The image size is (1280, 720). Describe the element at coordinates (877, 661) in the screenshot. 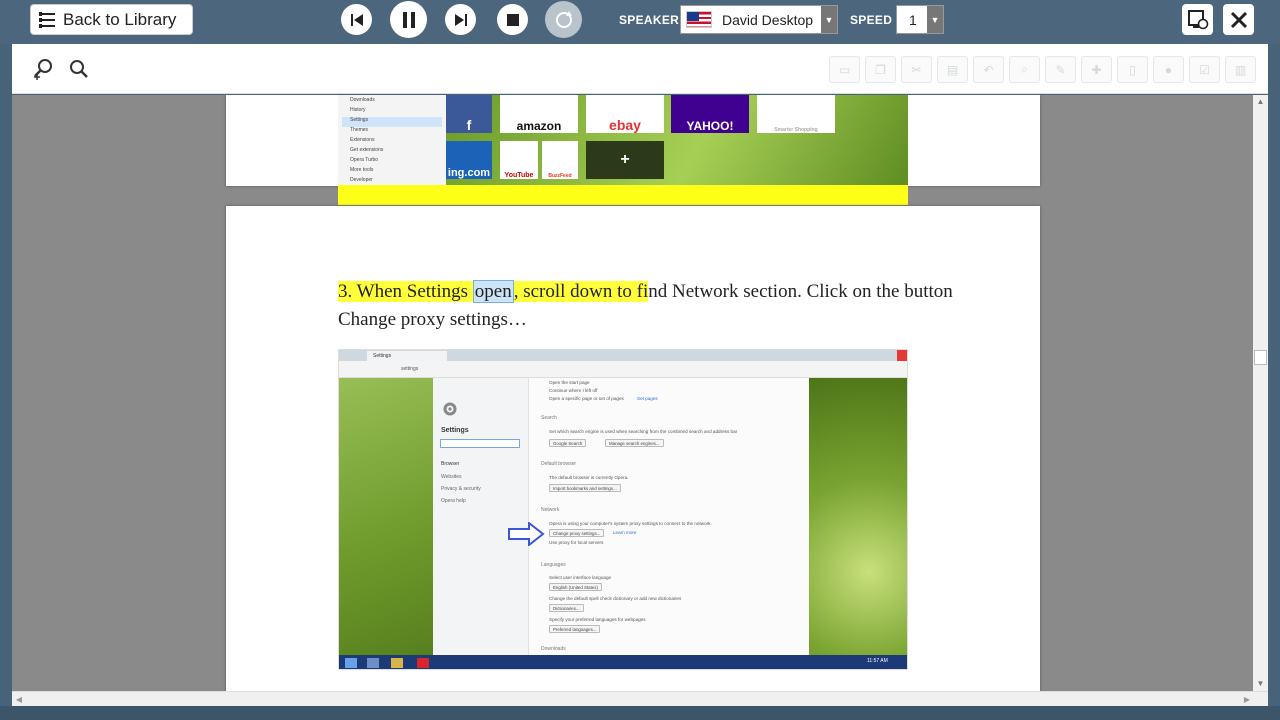

I see `clock: 11:57 AM` at that location.